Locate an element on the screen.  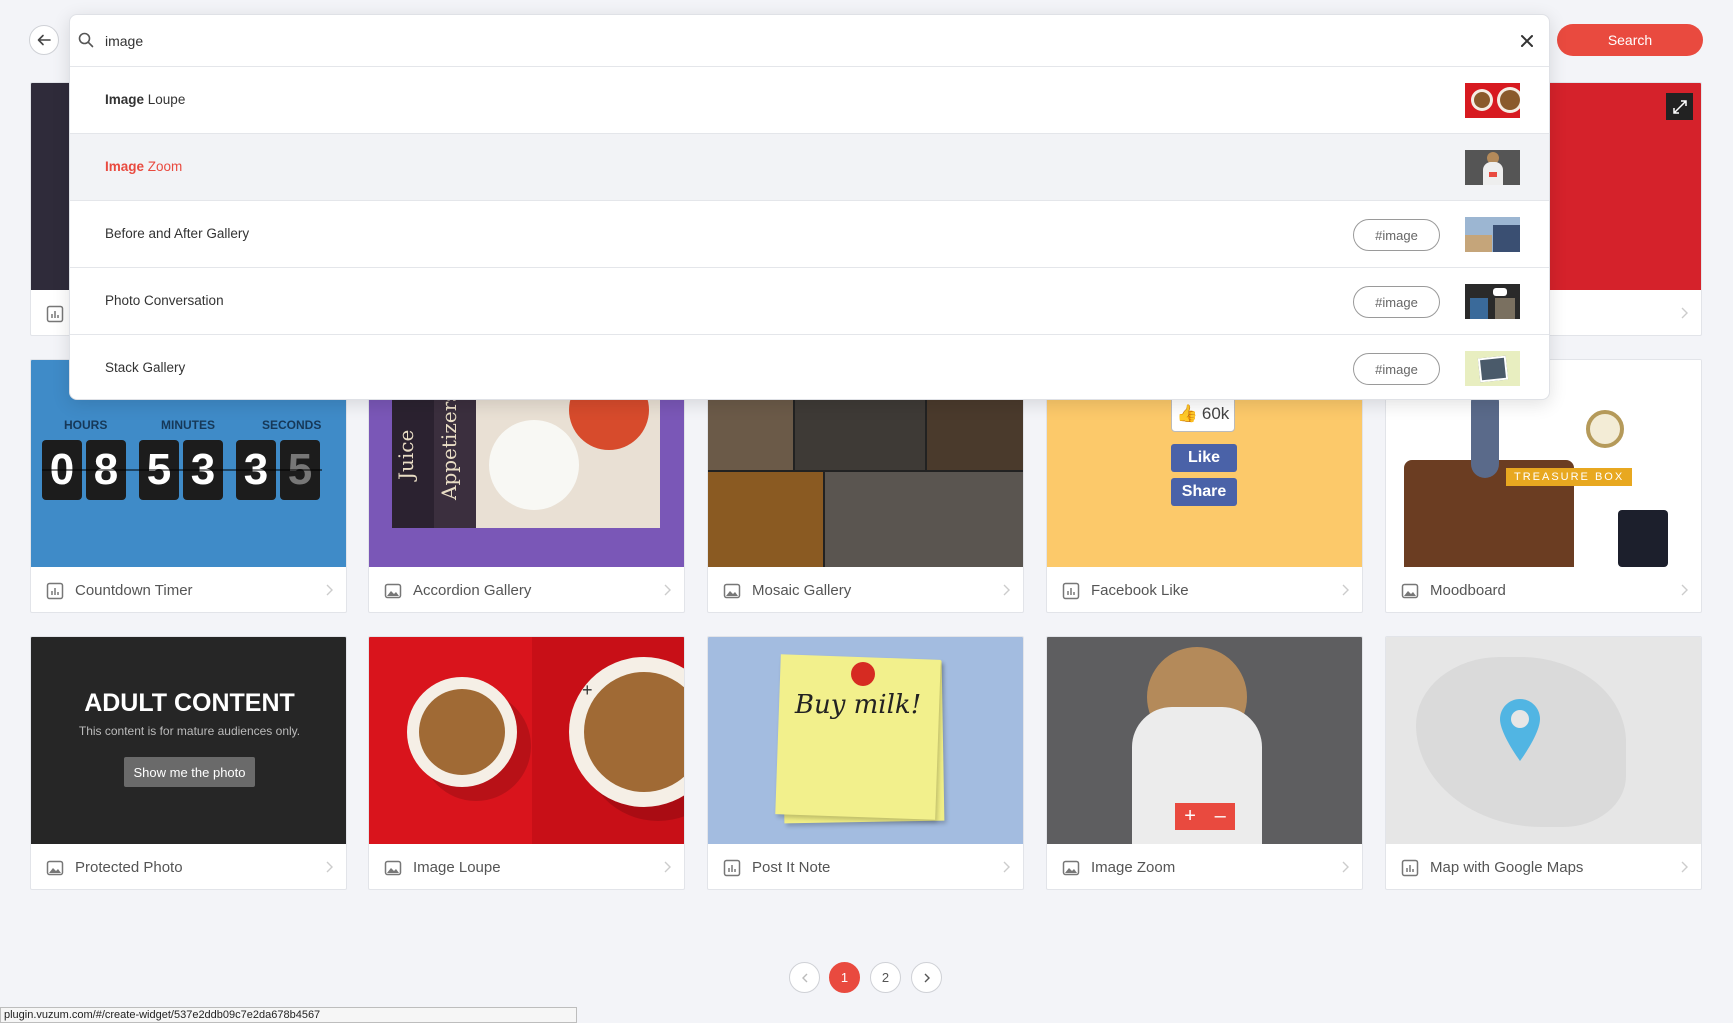
result-label: Stack Gallery is located at coordinates (145, 367).